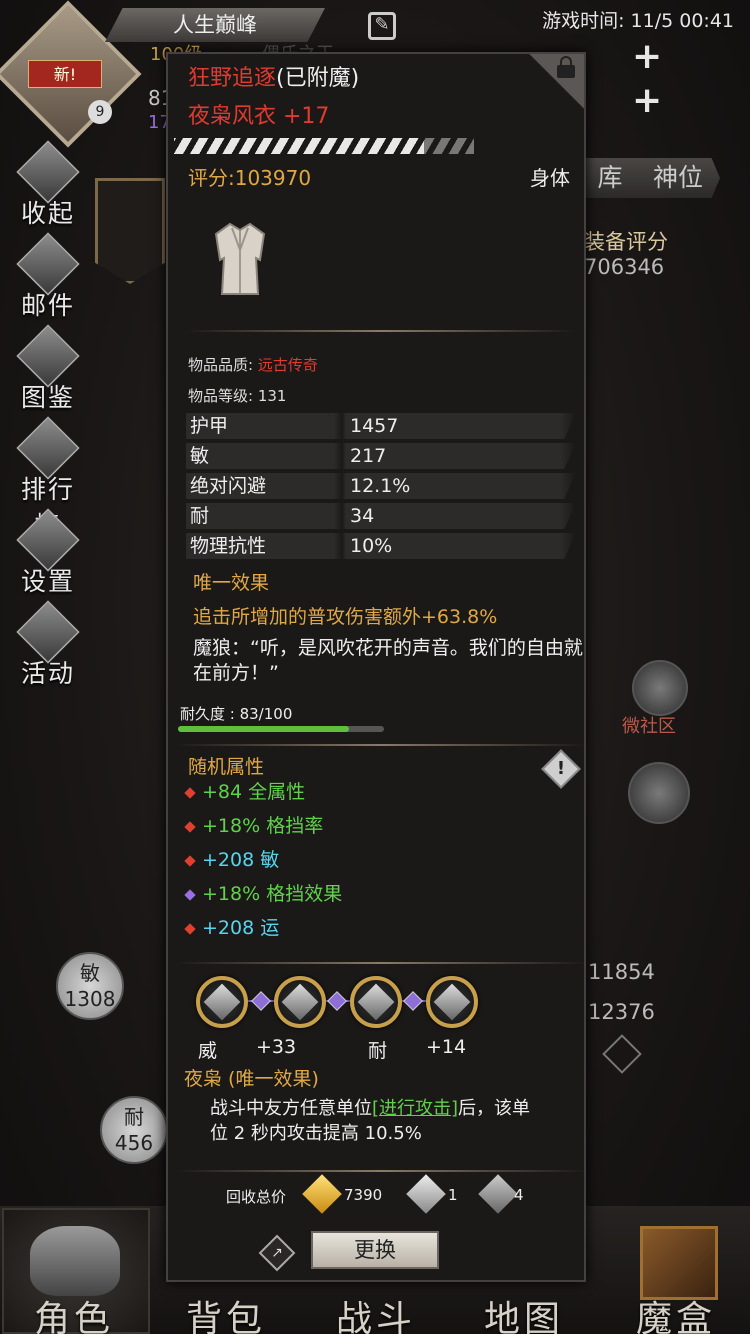 The height and width of the screenshot is (1334, 750). What do you see at coordinates (228, 486) in the screenshot?
I see `stat-name: 绝对闪避` at bounding box center [228, 486].